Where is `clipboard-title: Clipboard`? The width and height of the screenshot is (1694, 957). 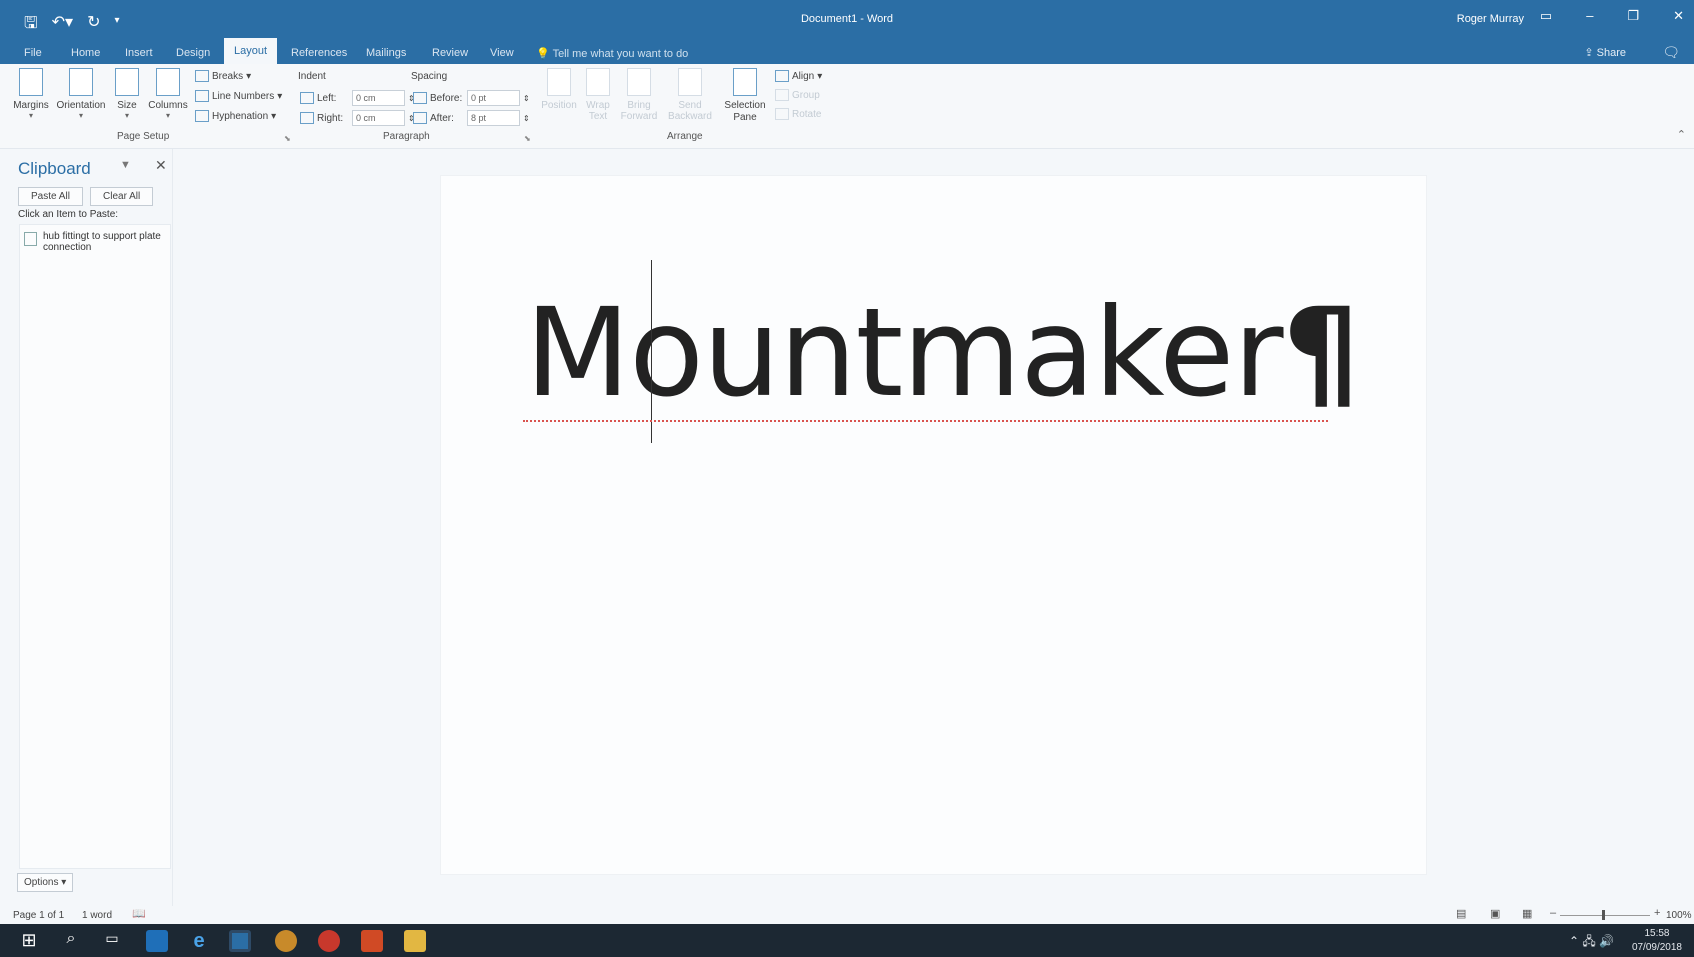
clipboard-title: Clipboard is located at coordinates (54, 168).